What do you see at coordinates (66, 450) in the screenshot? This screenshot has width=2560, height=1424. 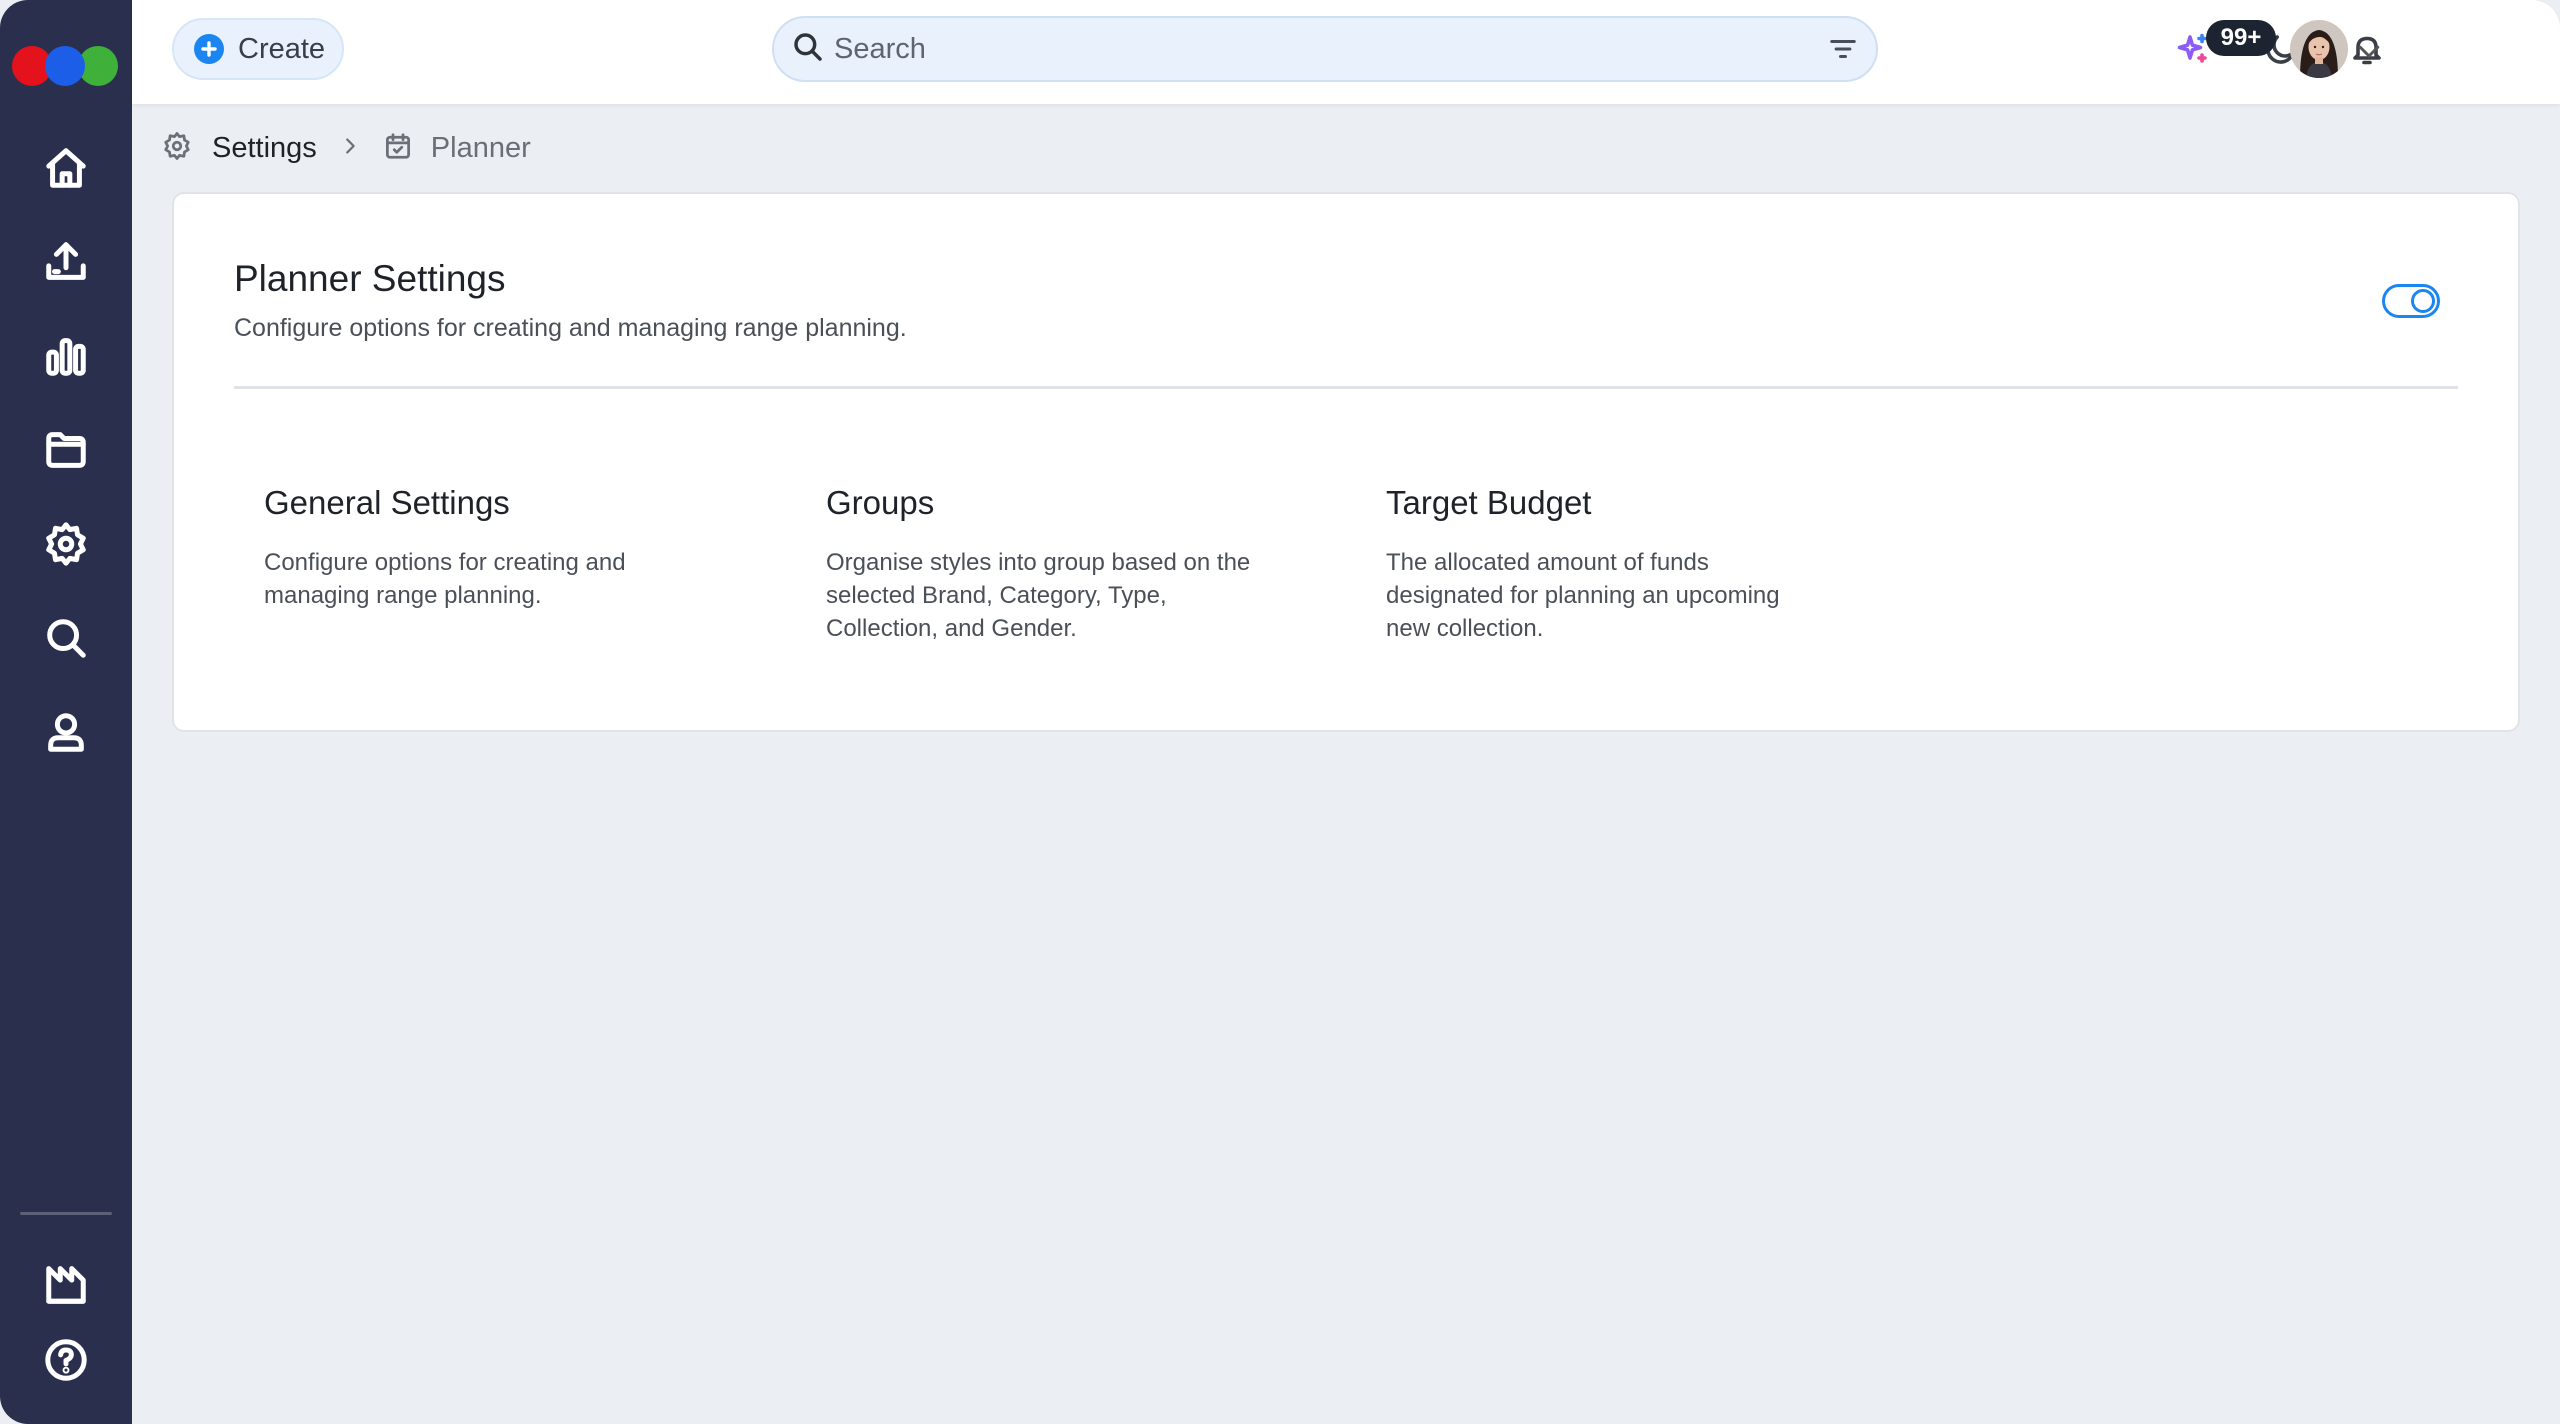 I see `folder-icon` at bounding box center [66, 450].